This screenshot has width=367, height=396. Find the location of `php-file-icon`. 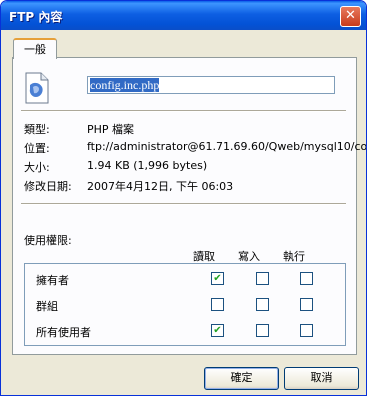

php-file-icon is located at coordinates (37, 88).